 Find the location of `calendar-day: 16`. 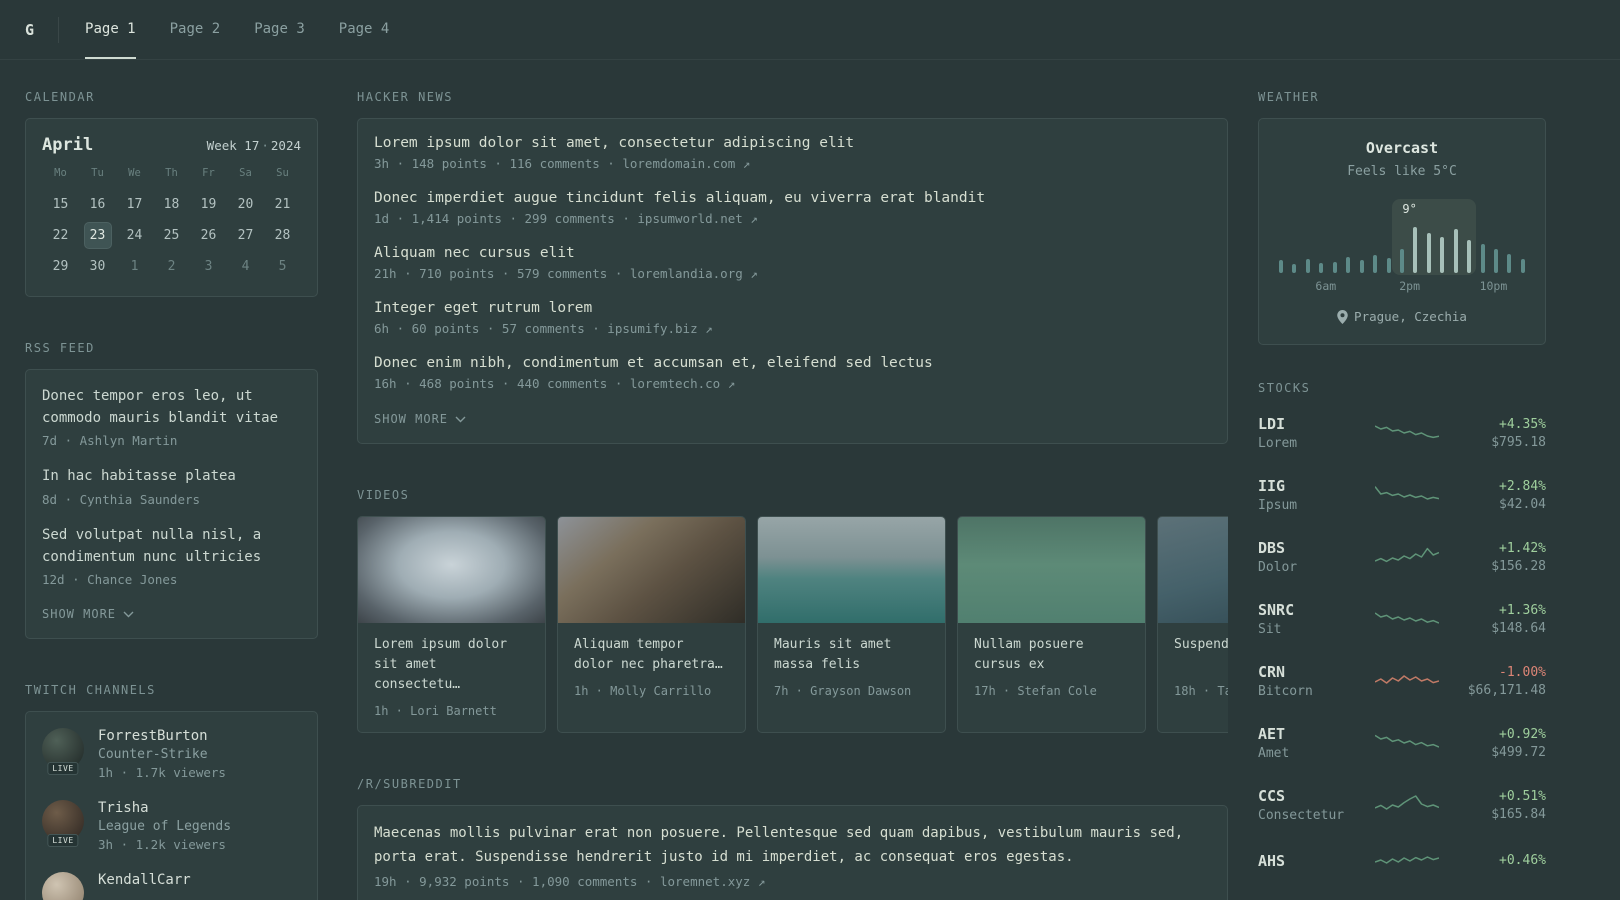

calendar-day: 16 is located at coordinates (97, 204).